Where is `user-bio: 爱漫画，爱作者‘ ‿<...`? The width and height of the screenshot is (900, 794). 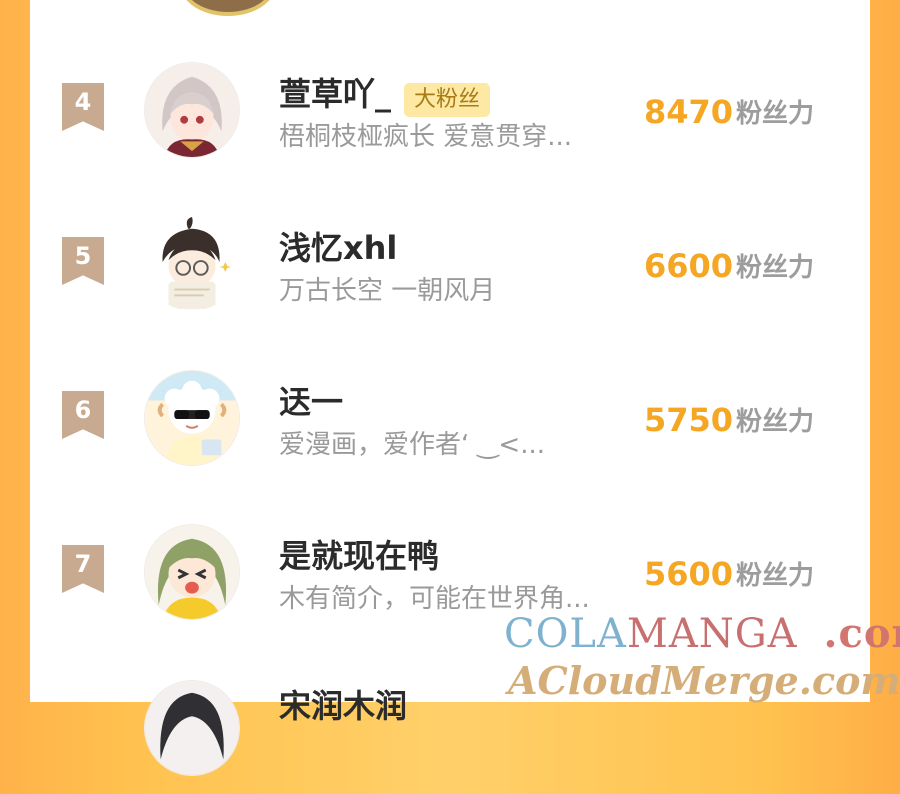 user-bio: 爱漫画，爱作者‘ ‿<... is located at coordinates (412, 445).